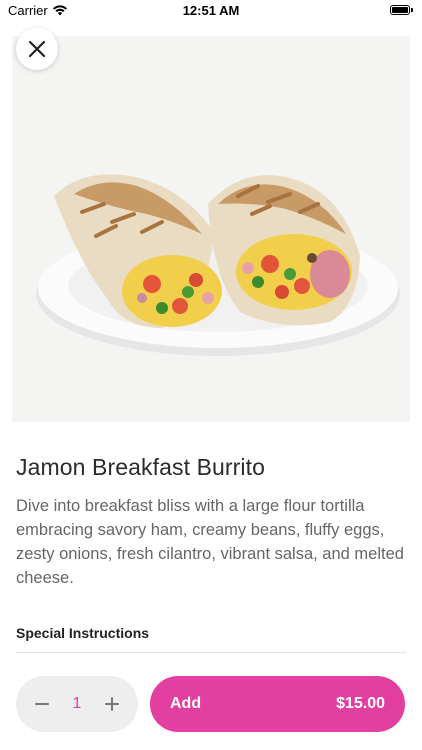 Image resolution: width=422 pixels, height=750 pixels. What do you see at coordinates (77, 704) in the screenshot?
I see `quantity-stepper: 1` at bounding box center [77, 704].